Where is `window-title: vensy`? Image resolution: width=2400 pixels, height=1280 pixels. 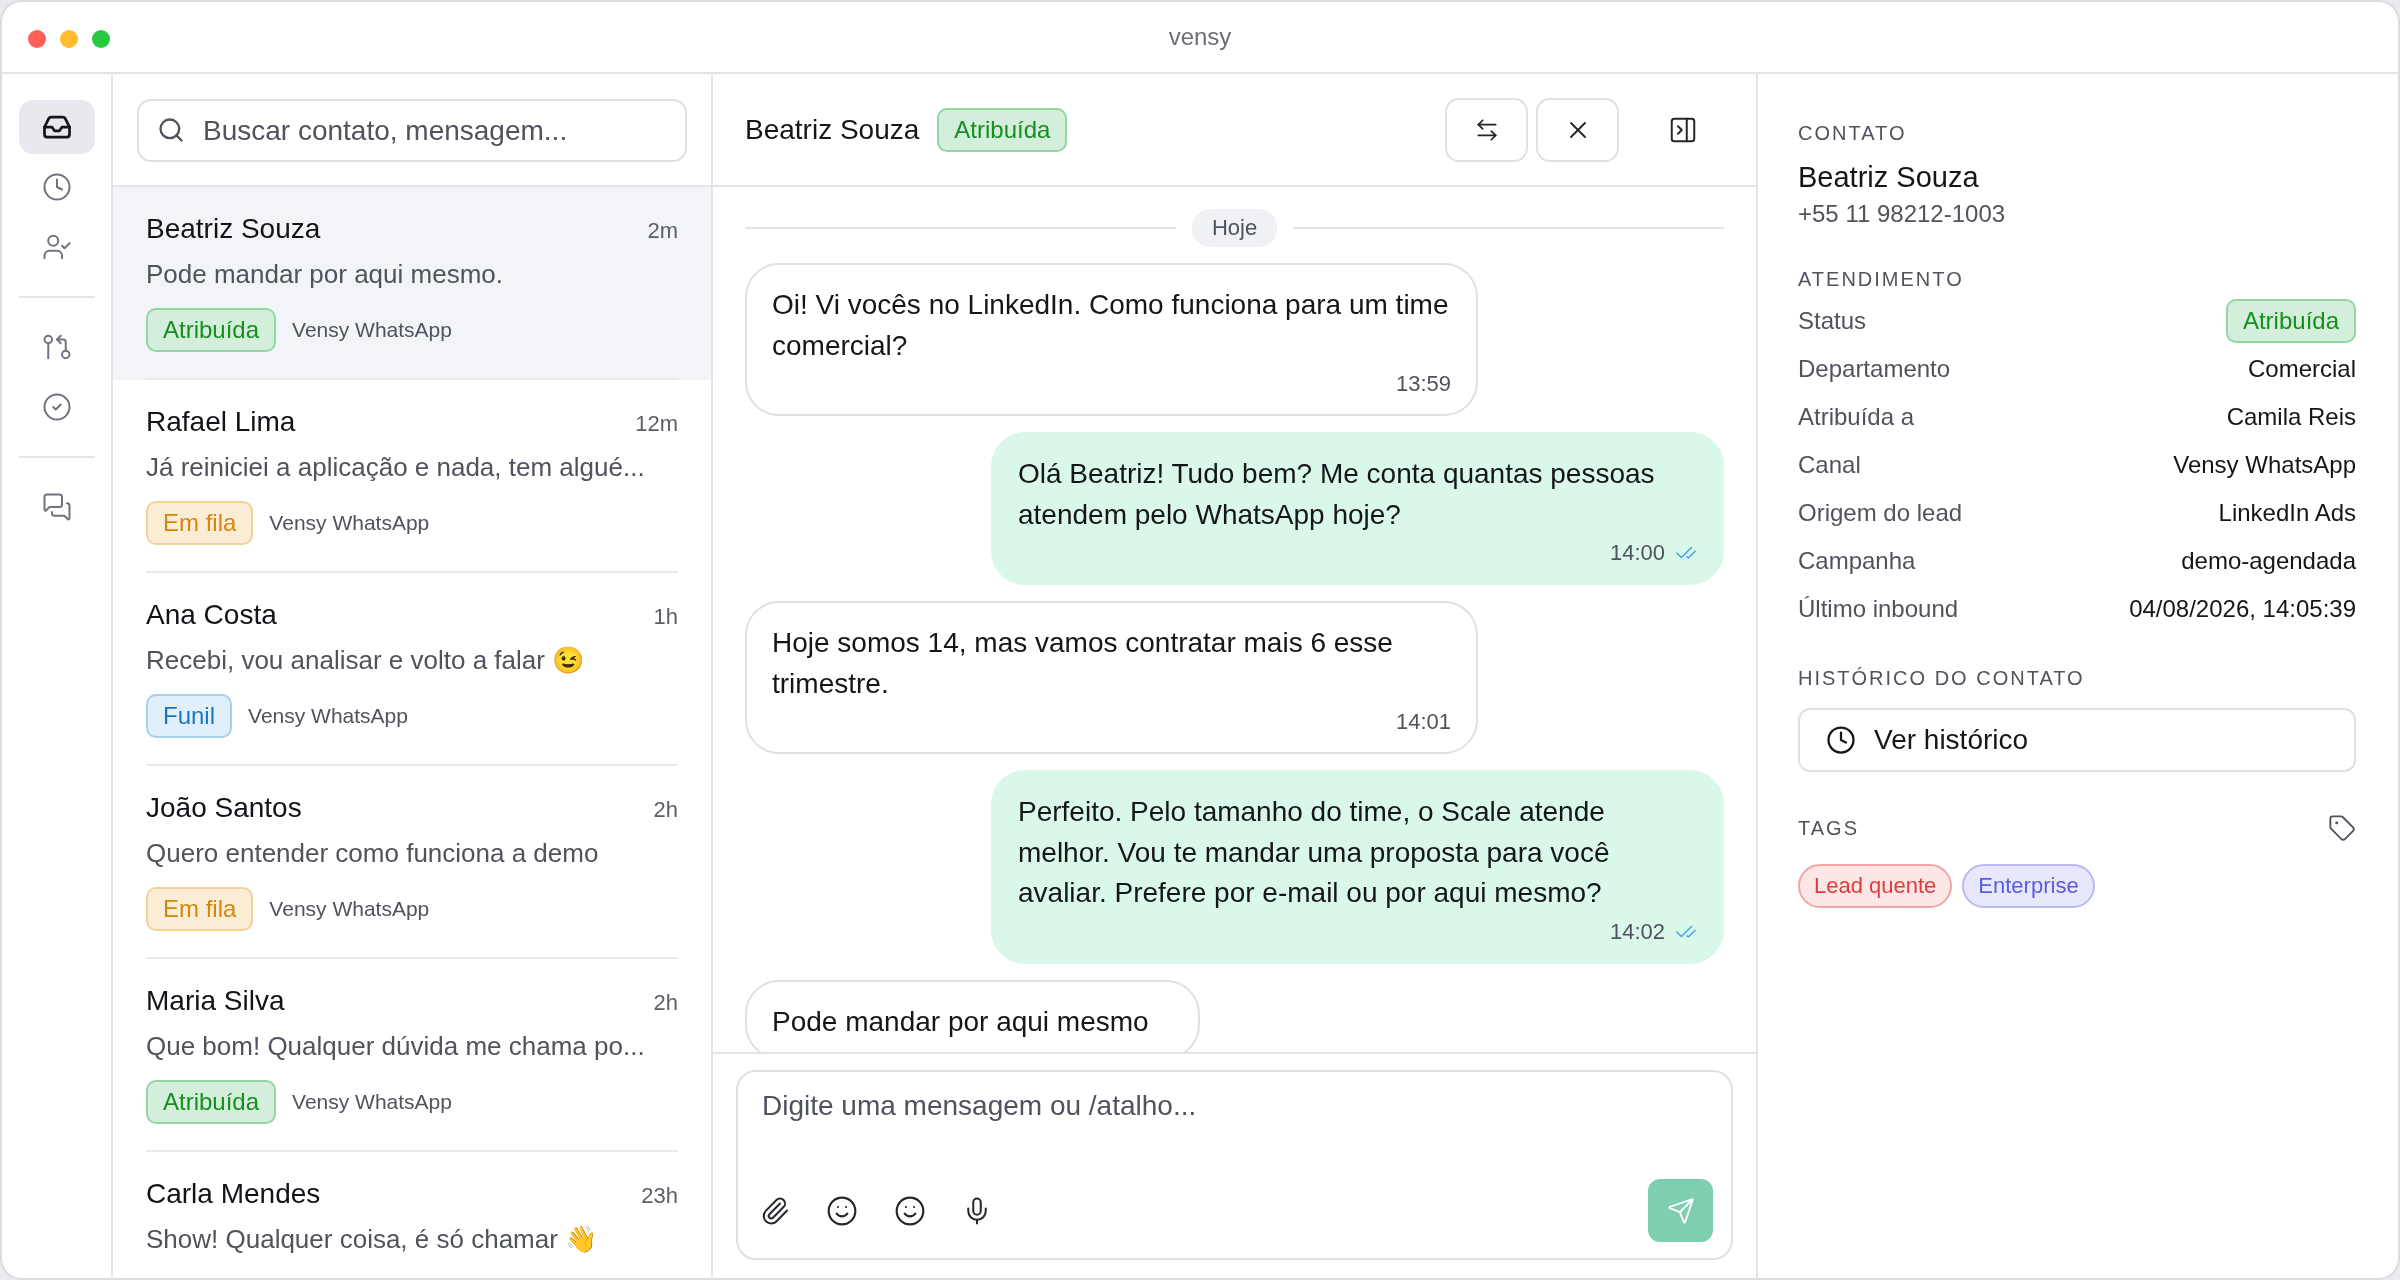
window-title: vensy is located at coordinates (1200, 37).